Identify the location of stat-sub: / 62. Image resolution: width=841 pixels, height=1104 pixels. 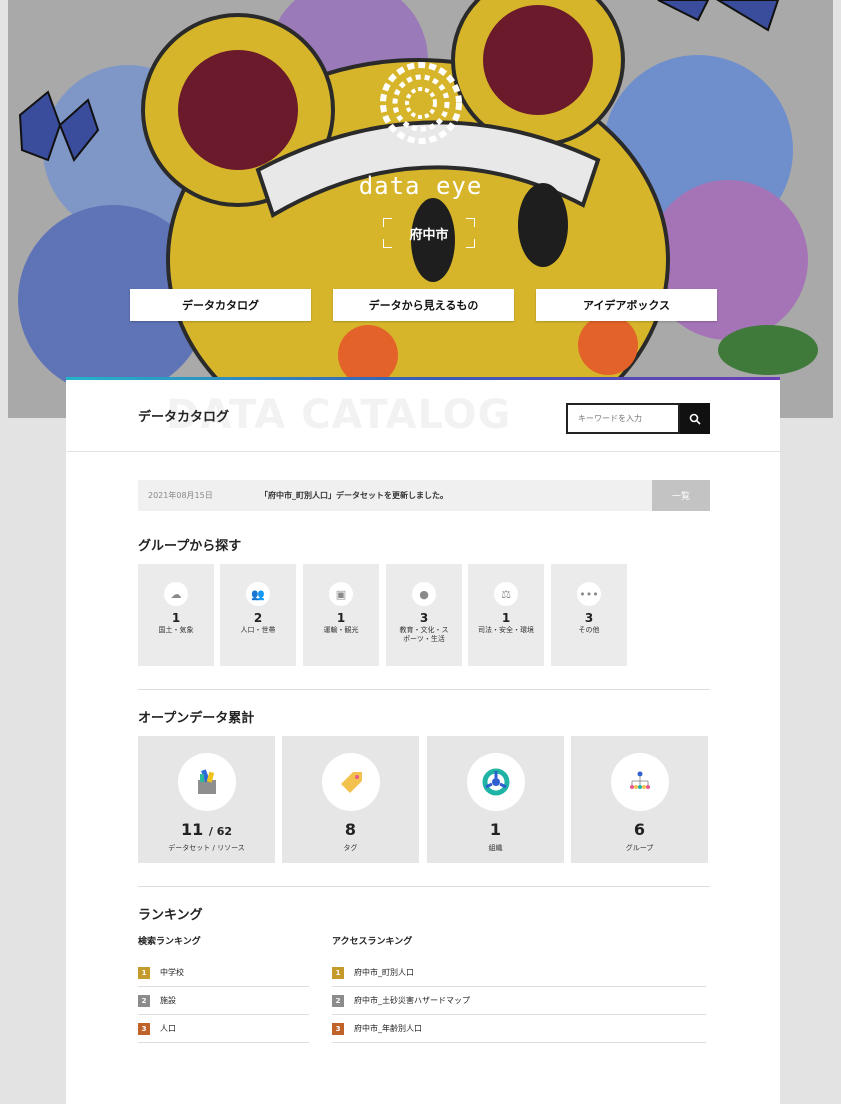
(220, 831).